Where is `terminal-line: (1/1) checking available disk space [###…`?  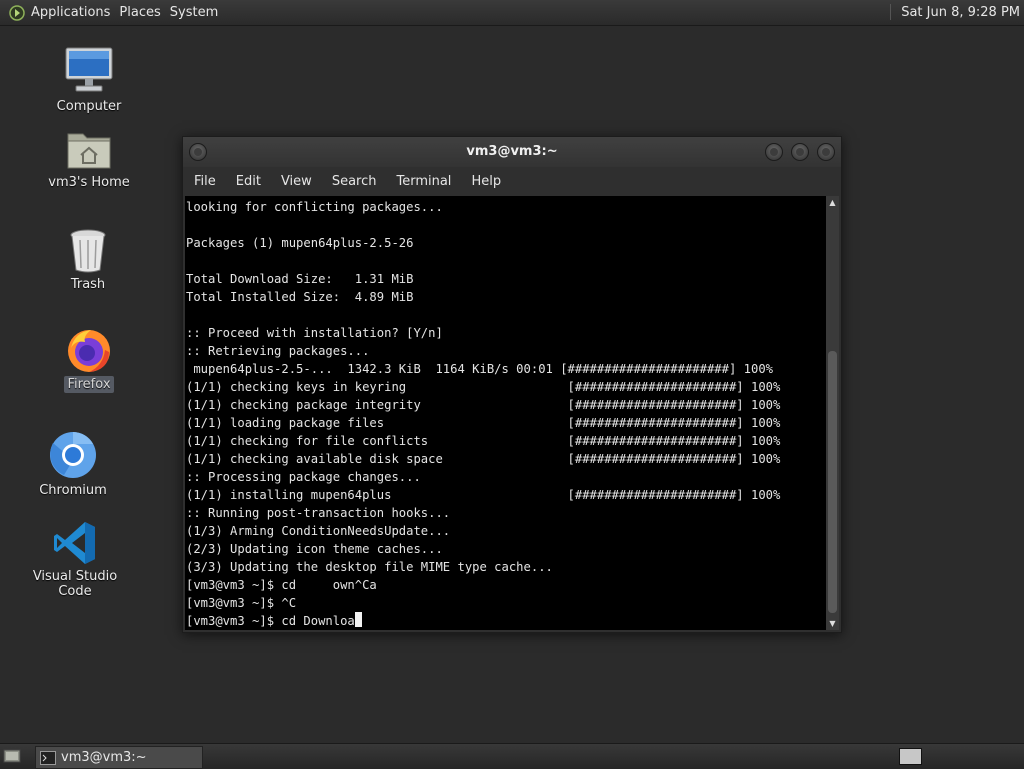 terminal-line: (1/1) checking available disk space [###… is located at coordinates (483, 459).